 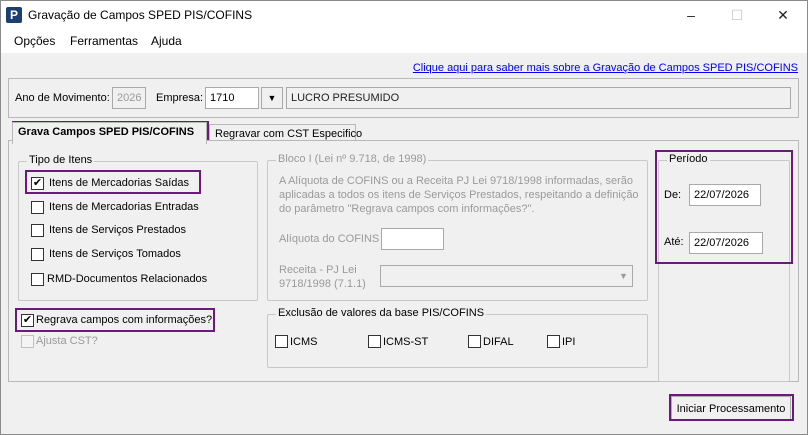 What do you see at coordinates (232, 98) in the screenshot?
I see `empresa-code-input: 1710` at bounding box center [232, 98].